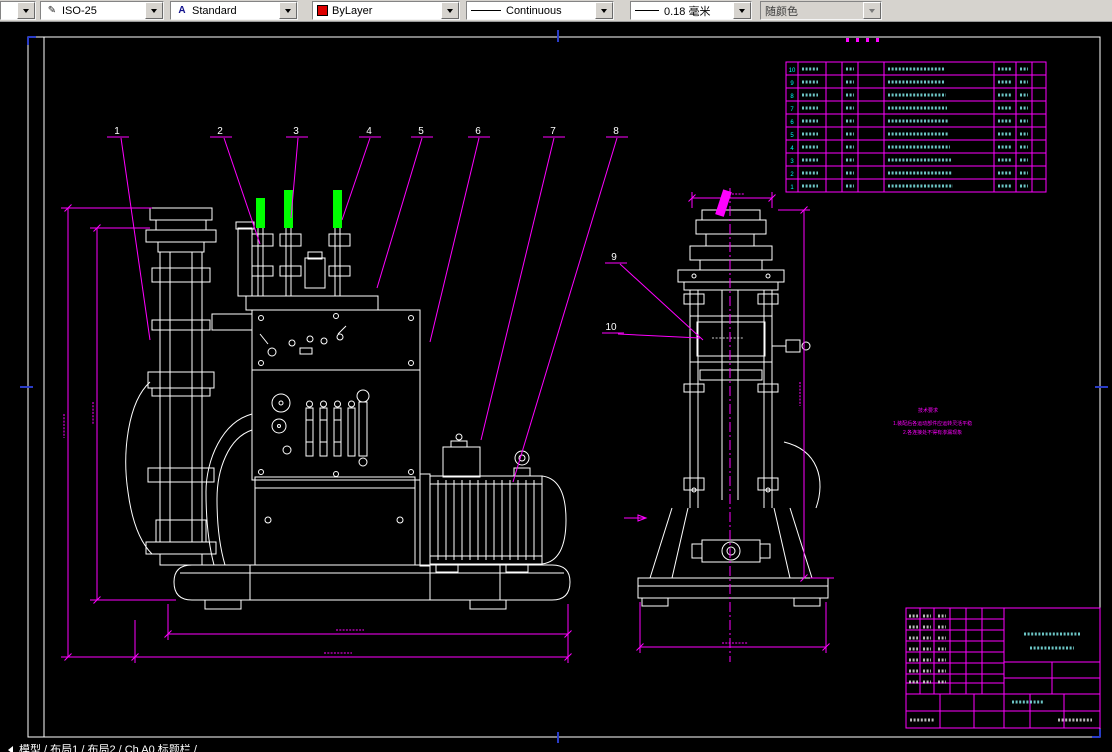  Describe the element at coordinates (296, 131) in the screenshot. I see `callout-number: 3` at that location.